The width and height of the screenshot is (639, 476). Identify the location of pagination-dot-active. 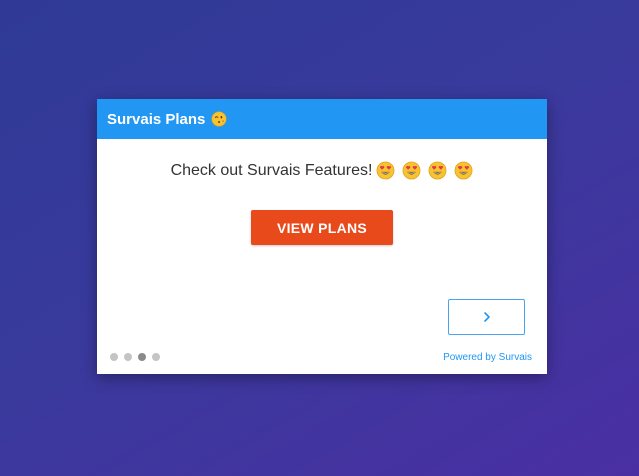
(142, 357).